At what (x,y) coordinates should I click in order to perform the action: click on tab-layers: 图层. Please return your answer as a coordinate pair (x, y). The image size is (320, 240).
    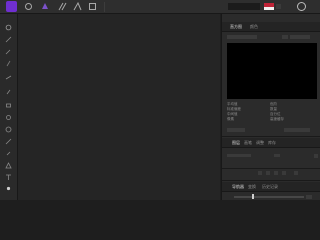
    Looking at the image, I should click on (236, 143).